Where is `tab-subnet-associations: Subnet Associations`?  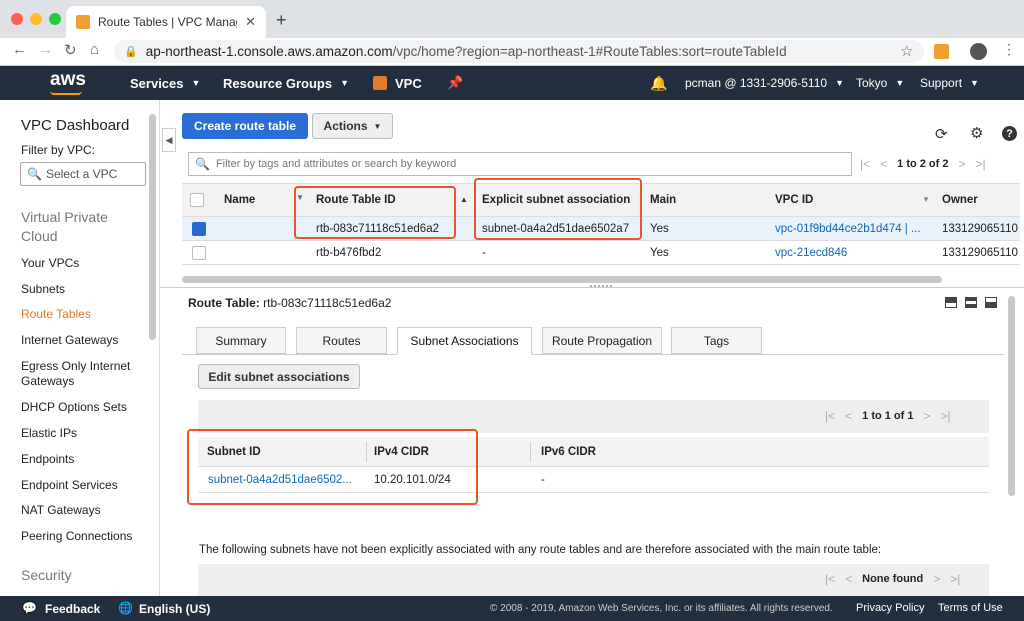 tab-subnet-associations: Subnet Associations is located at coordinates (464, 341).